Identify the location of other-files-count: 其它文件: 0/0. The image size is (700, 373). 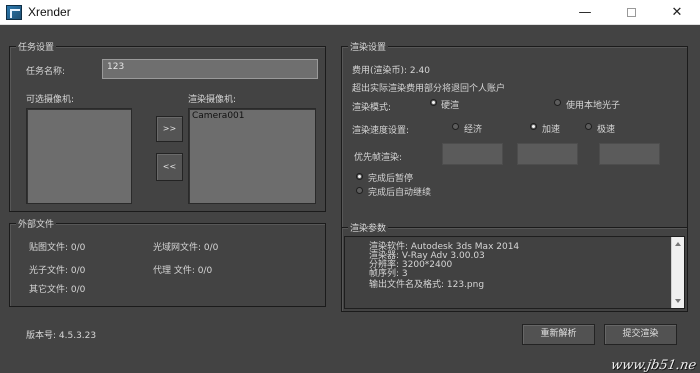
(57, 290).